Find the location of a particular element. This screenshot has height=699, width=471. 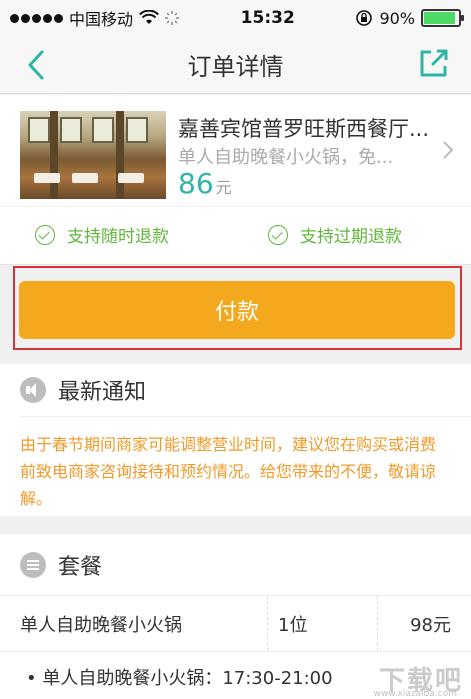

status-left: 中国移动 is located at coordinates (105, 18).